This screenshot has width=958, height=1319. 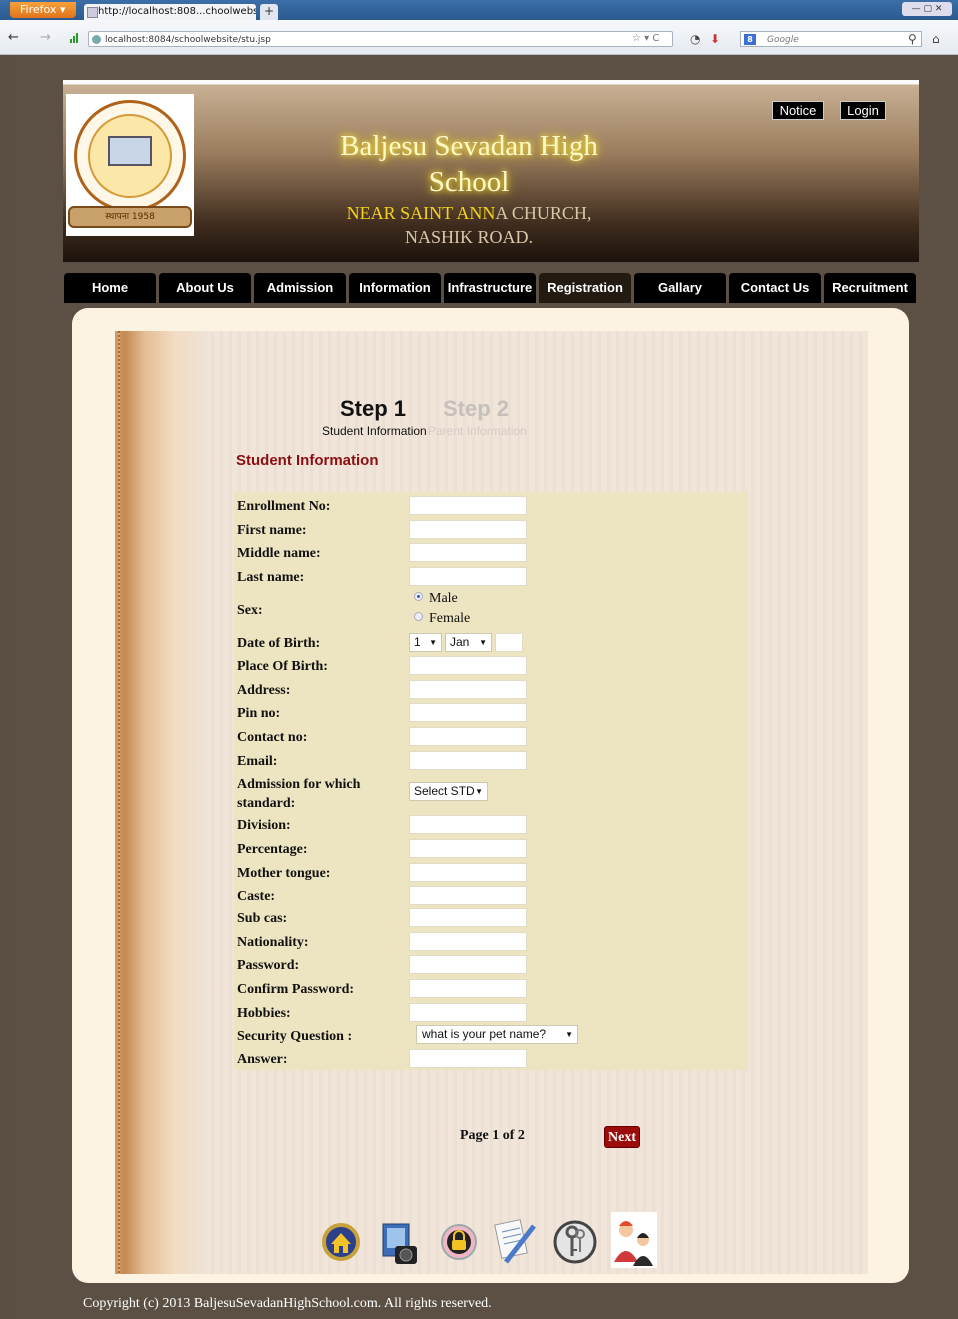 What do you see at coordinates (418, 596) in the screenshot?
I see `male-radio` at bounding box center [418, 596].